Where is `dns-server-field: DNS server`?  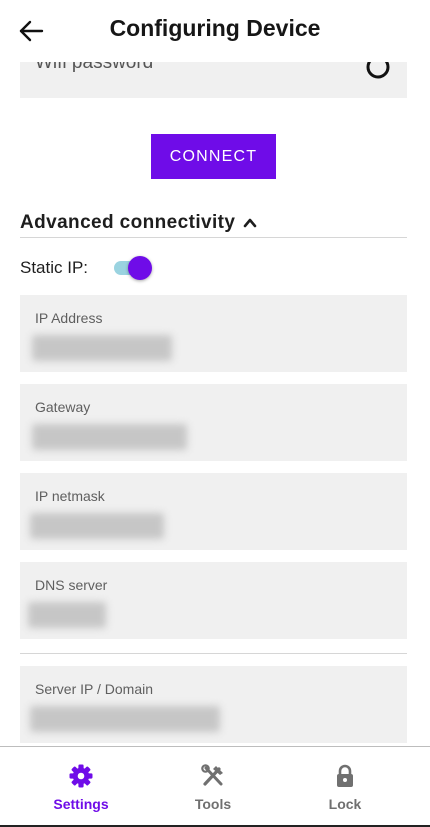 dns-server-field: DNS server is located at coordinates (213, 600).